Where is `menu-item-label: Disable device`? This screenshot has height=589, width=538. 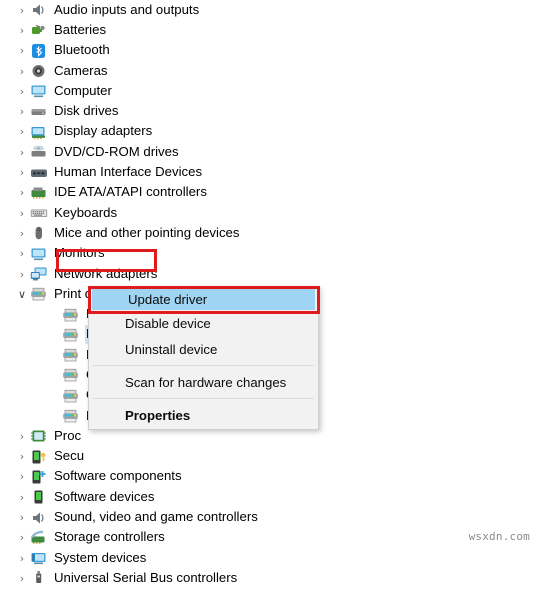 menu-item-label: Disable device is located at coordinates (168, 323).